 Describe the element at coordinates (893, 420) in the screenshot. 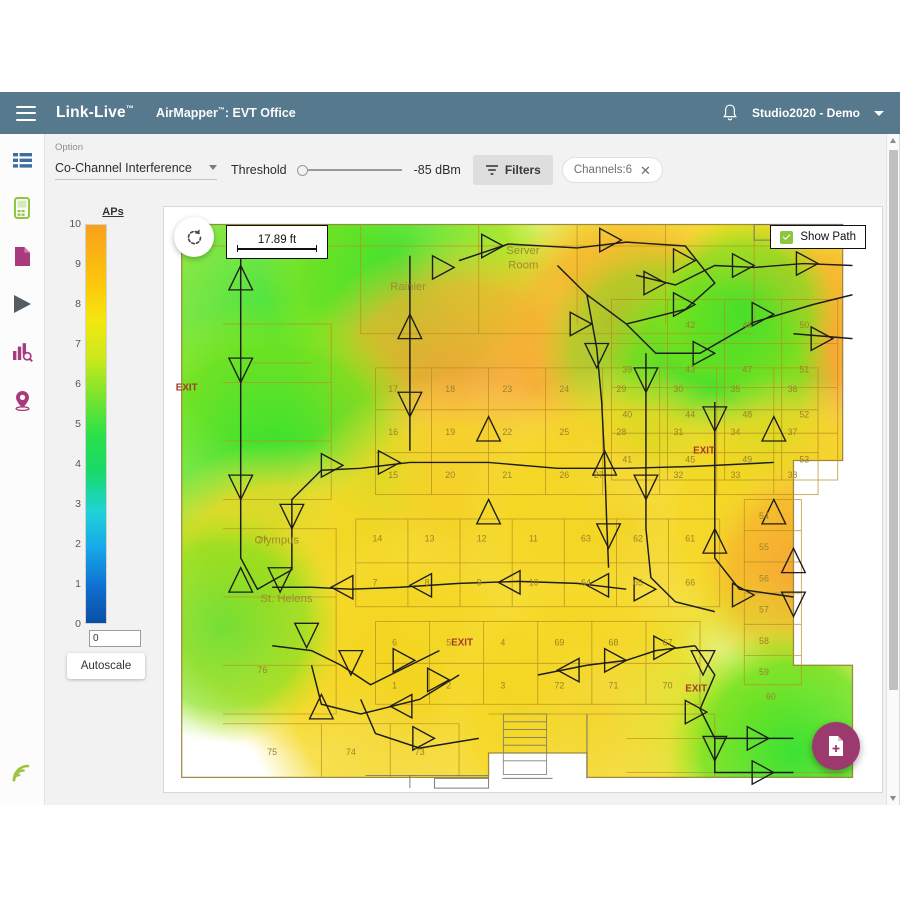

I see `scrollbar-thumb` at that location.